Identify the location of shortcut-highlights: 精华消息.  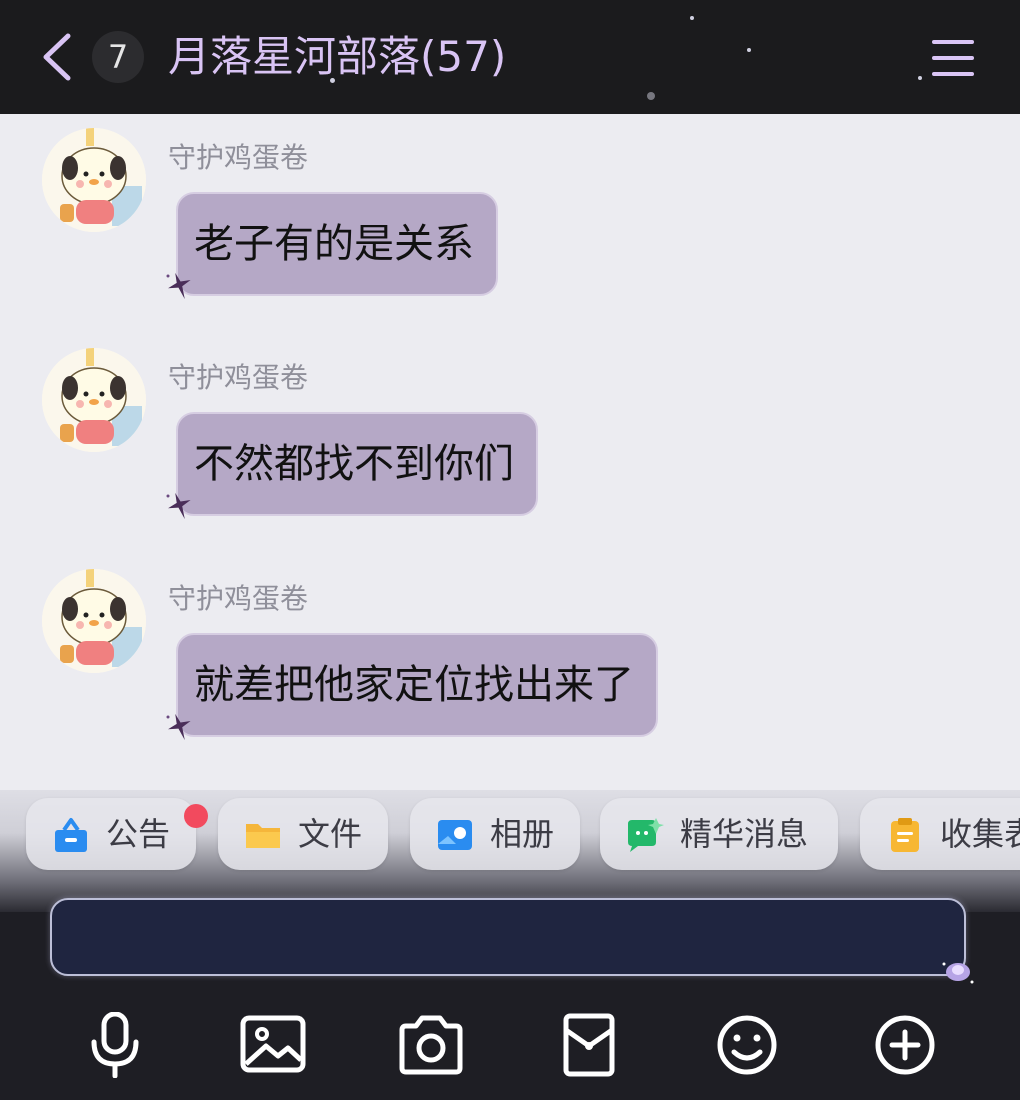
(719, 834).